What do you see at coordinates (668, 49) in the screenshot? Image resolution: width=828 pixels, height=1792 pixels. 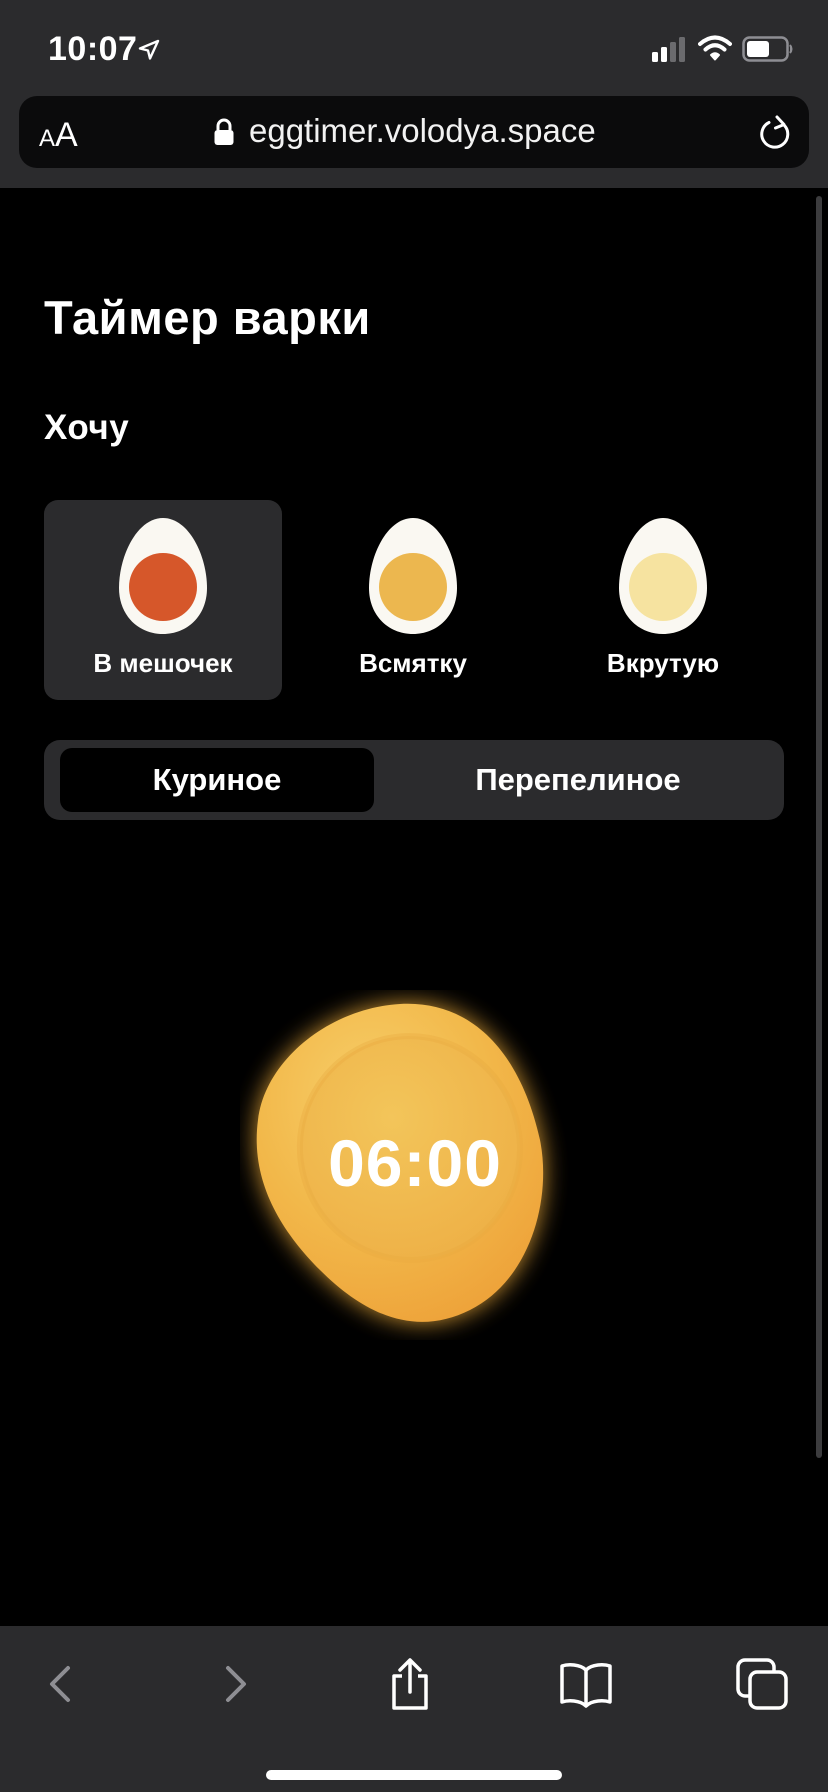 I see `cellular-signal-icon` at bounding box center [668, 49].